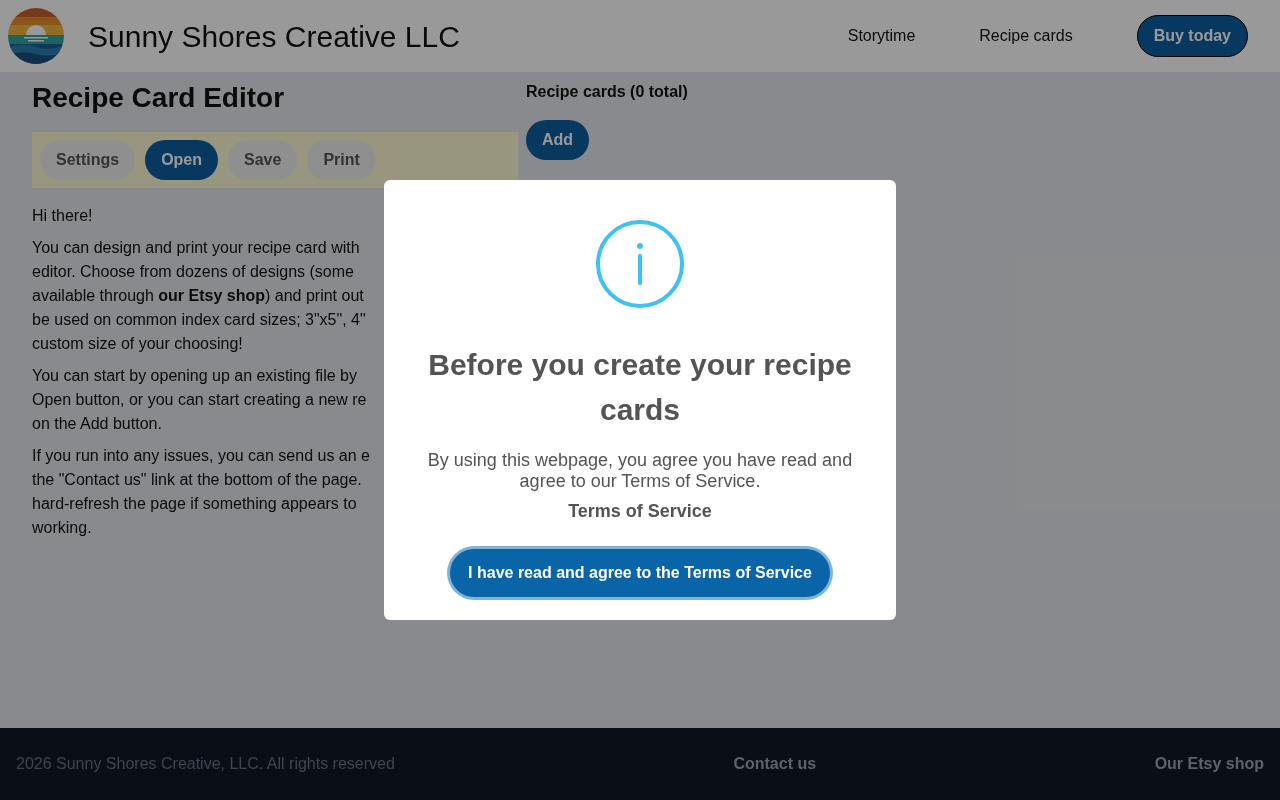 The height and width of the screenshot is (800, 1280). I want to click on toolbar-button: Save, so click(263, 160).